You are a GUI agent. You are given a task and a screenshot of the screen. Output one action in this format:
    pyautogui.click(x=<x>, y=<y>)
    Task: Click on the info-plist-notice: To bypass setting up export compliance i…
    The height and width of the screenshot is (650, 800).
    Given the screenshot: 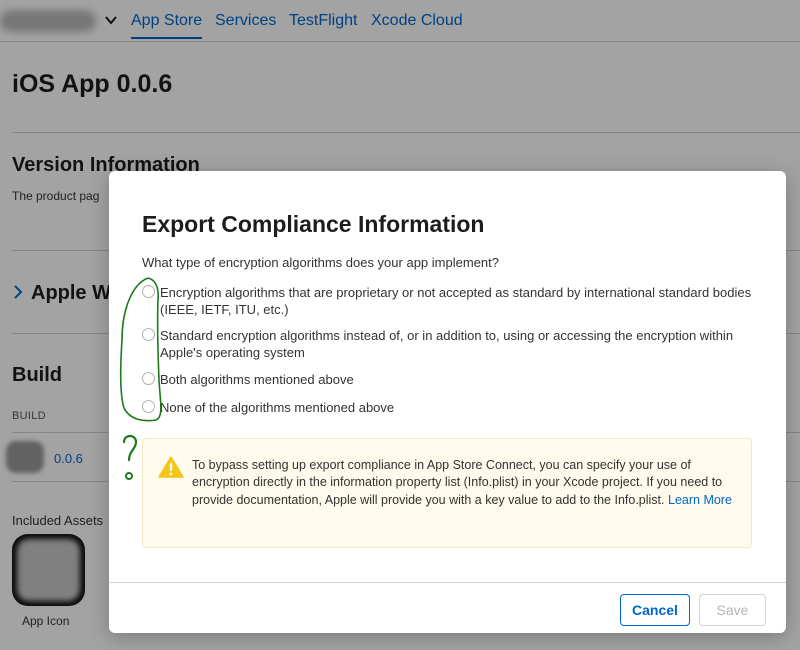 What is the action you would take?
    pyautogui.click(x=447, y=493)
    